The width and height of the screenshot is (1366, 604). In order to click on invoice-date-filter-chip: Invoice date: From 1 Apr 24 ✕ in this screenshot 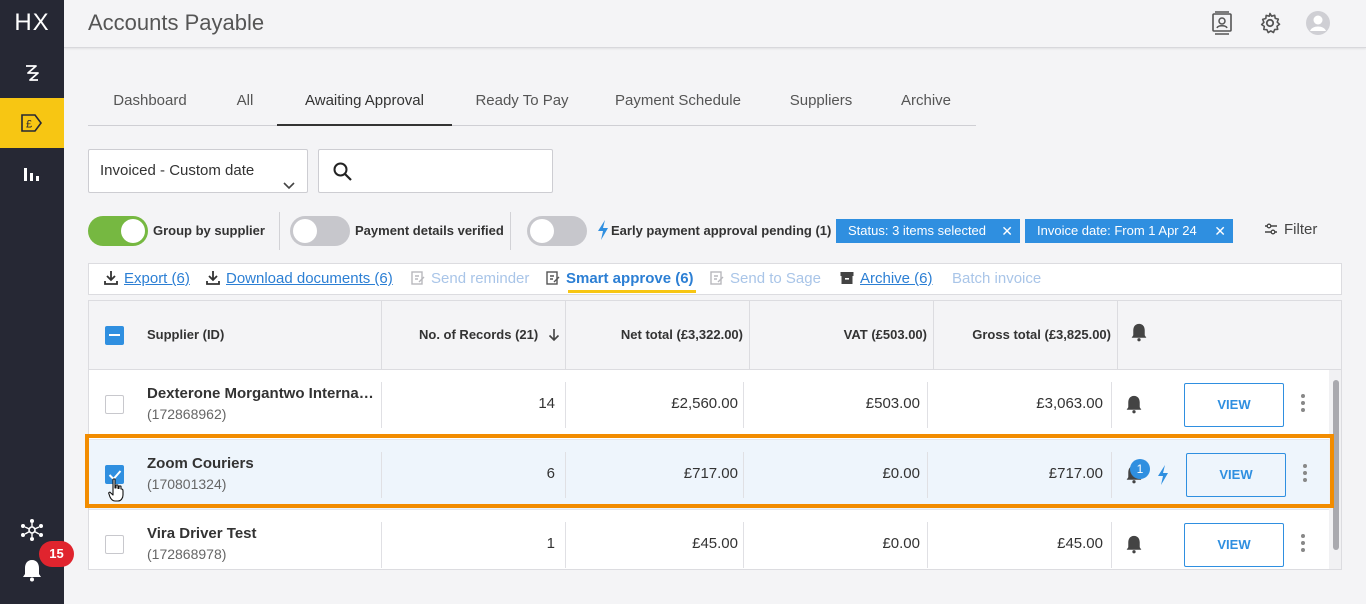, I will do `click(1129, 231)`.